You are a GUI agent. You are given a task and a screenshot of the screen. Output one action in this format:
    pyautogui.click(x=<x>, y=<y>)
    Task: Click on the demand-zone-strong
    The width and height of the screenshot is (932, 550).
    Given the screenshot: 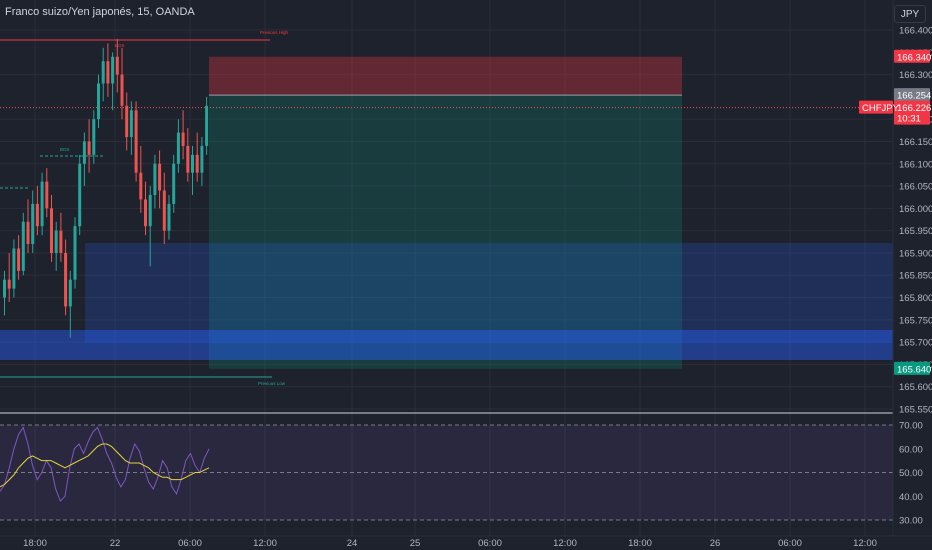 What is the action you would take?
    pyautogui.click(x=446, y=345)
    